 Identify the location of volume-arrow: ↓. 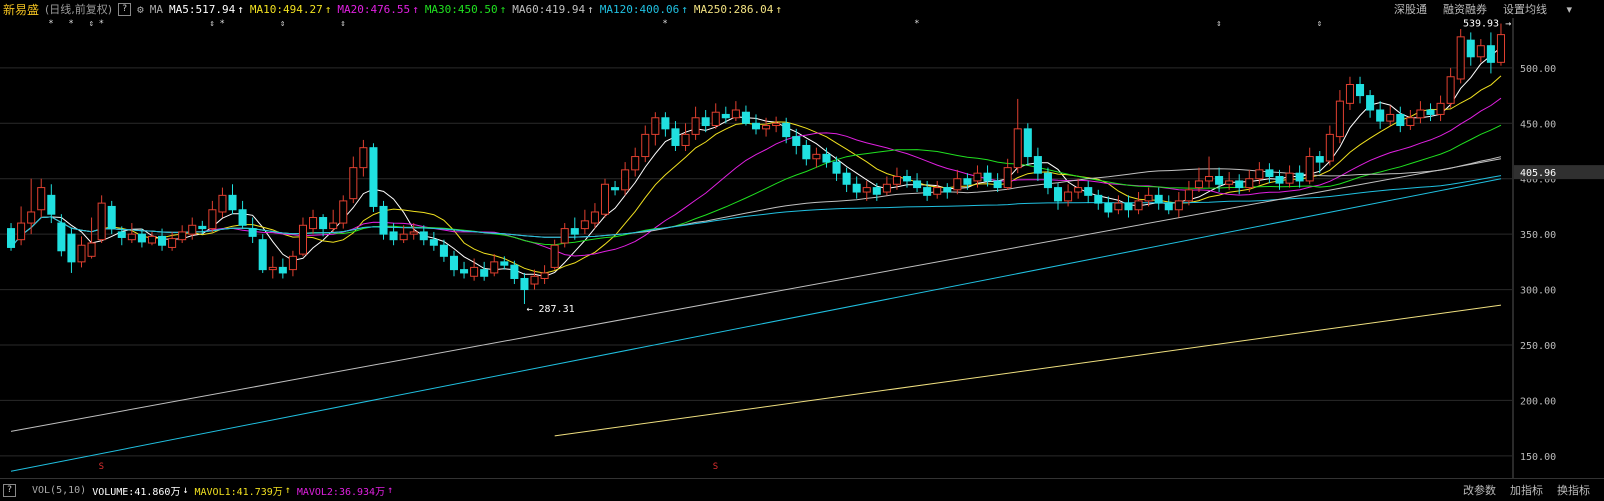
(185, 490).